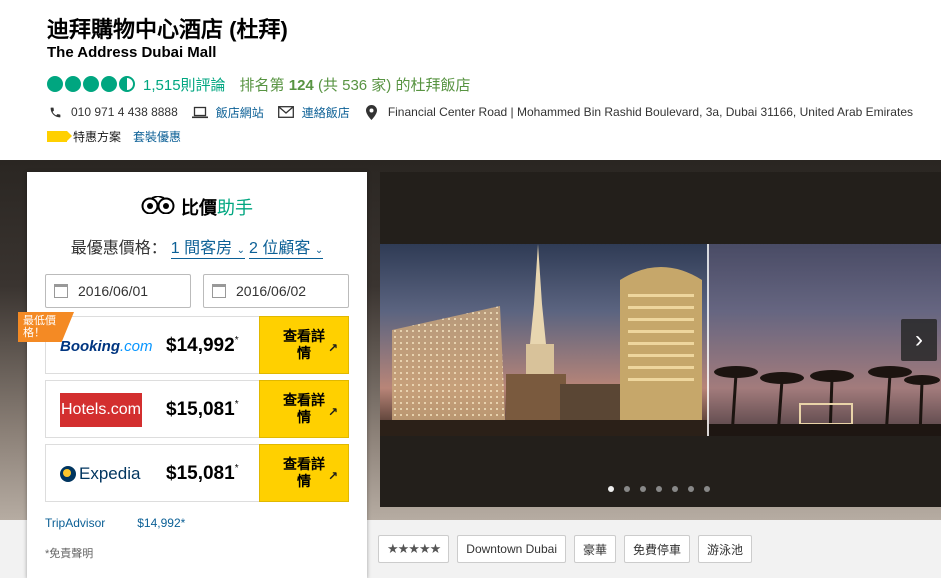 The height and width of the screenshot is (578, 941). Describe the element at coordinates (199, 112) in the screenshot. I see `laptop-icon` at that location.